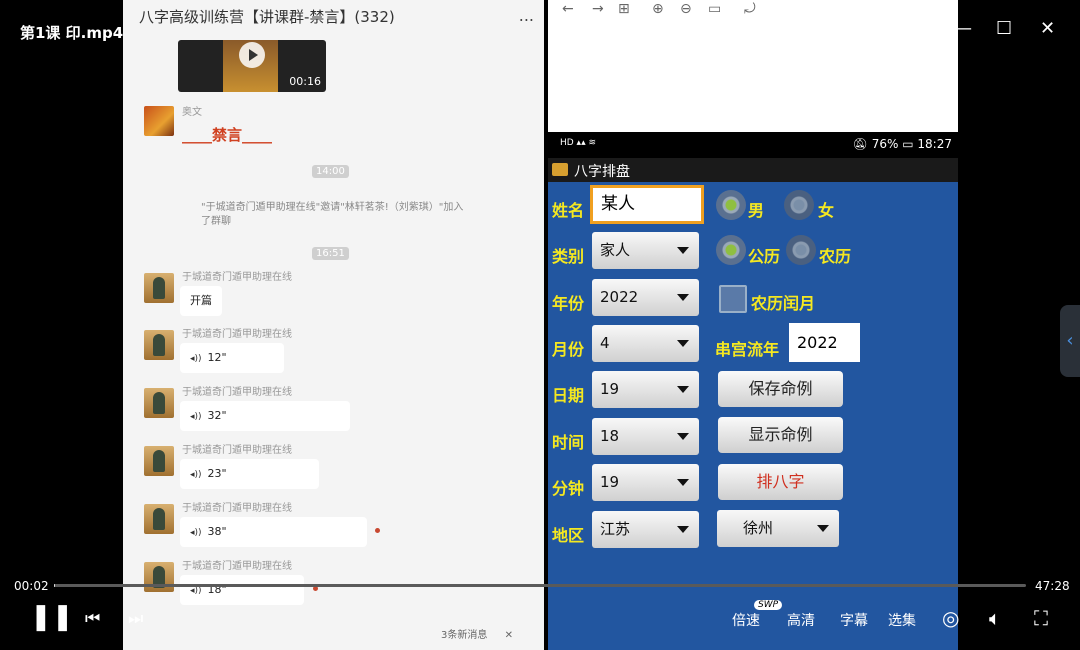 The image size is (1080, 650). What do you see at coordinates (719, 28) in the screenshot?
I see `share-icon: ⟨` at bounding box center [719, 28].